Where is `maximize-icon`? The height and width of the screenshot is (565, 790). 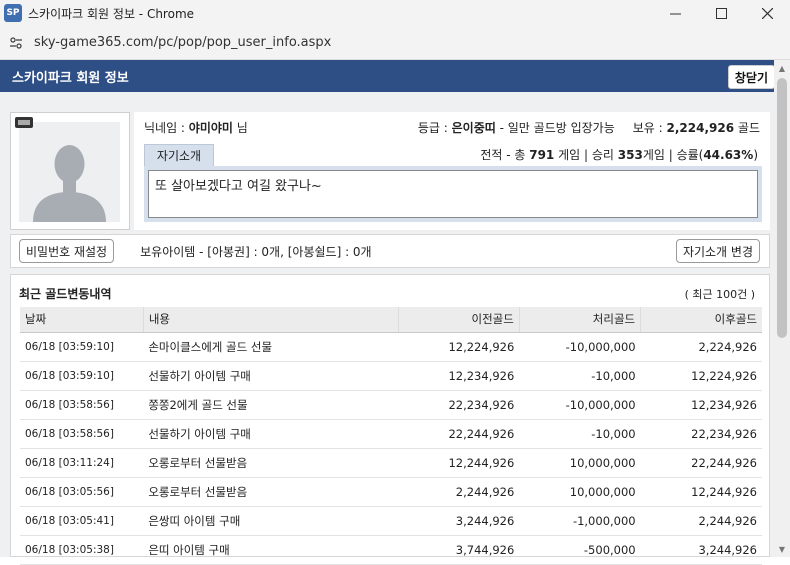
maximize-icon is located at coordinates (721, 13).